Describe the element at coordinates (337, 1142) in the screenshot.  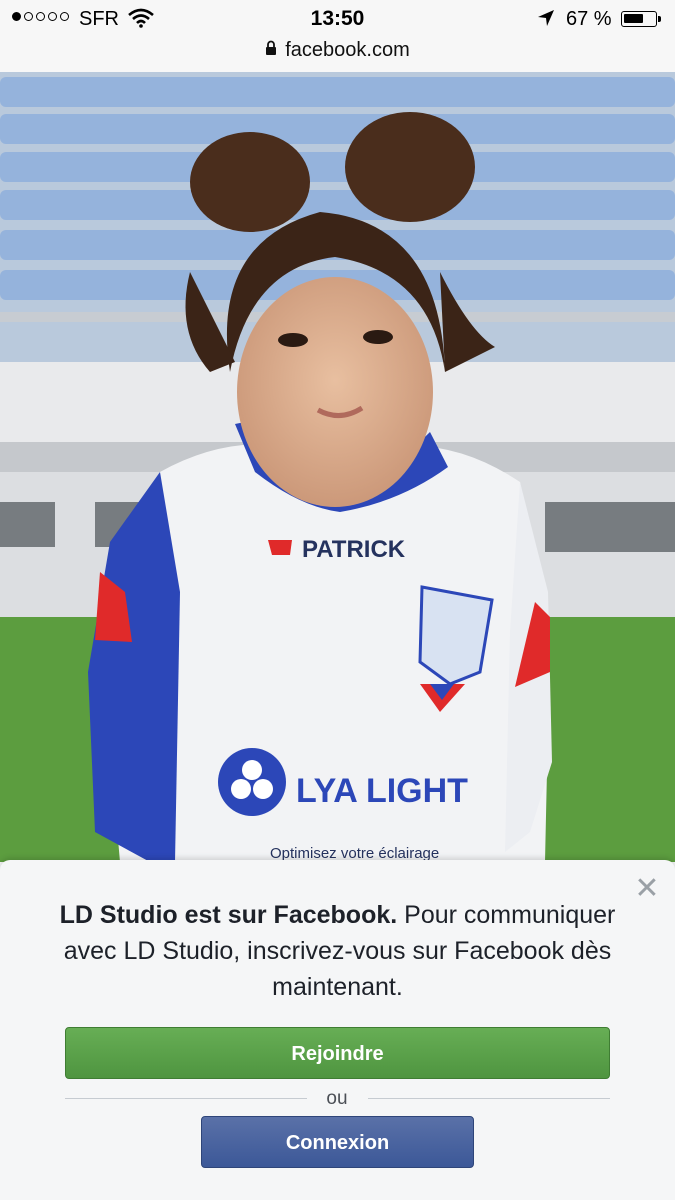
I see `login-button: Connexion` at that location.